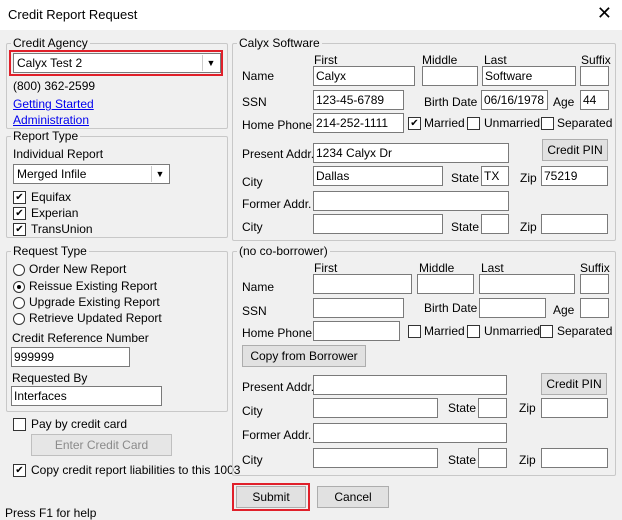 Image resolution: width=622 pixels, height=520 pixels. I want to click on coborrower-middle-input, so click(445, 284).